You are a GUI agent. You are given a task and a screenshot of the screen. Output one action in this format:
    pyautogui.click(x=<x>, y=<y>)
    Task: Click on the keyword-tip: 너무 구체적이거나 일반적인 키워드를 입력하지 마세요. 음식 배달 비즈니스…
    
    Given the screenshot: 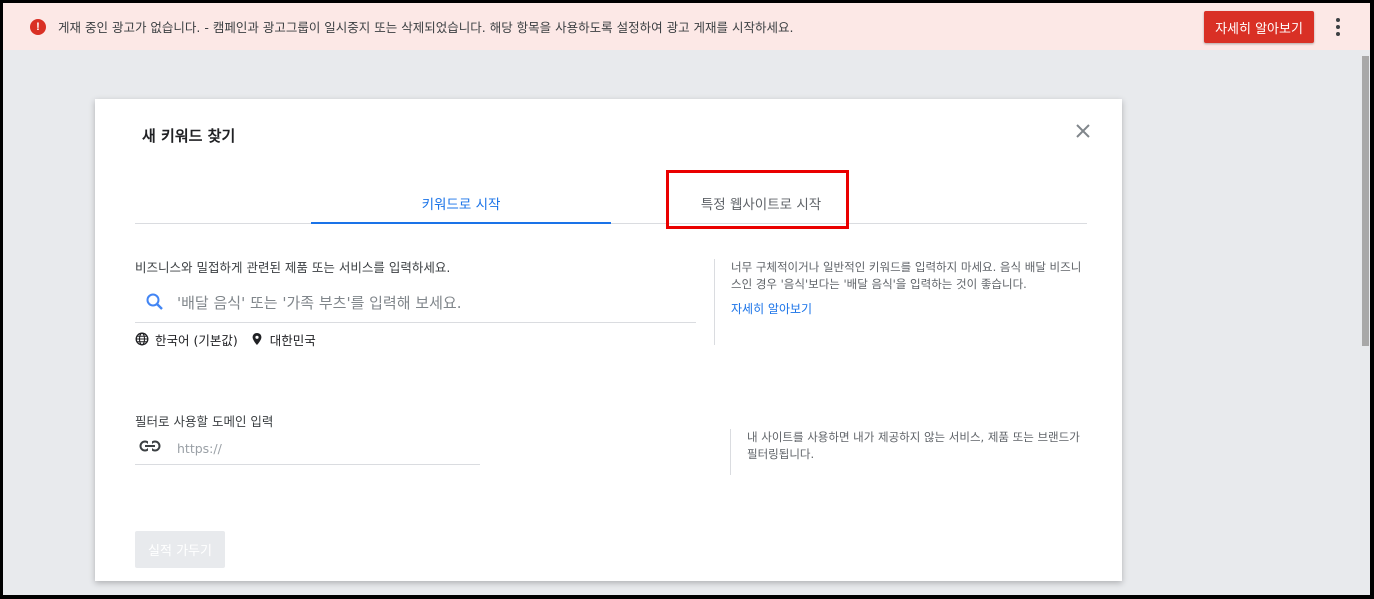 What is the action you would take?
    pyautogui.click(x=900, y=302)
    